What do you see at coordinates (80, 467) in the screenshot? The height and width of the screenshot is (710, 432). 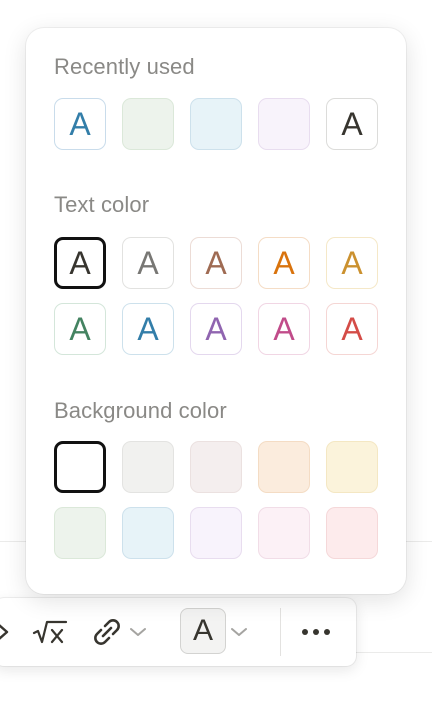 I see `background-color-swatch-default` at bounding box center [80, 467].